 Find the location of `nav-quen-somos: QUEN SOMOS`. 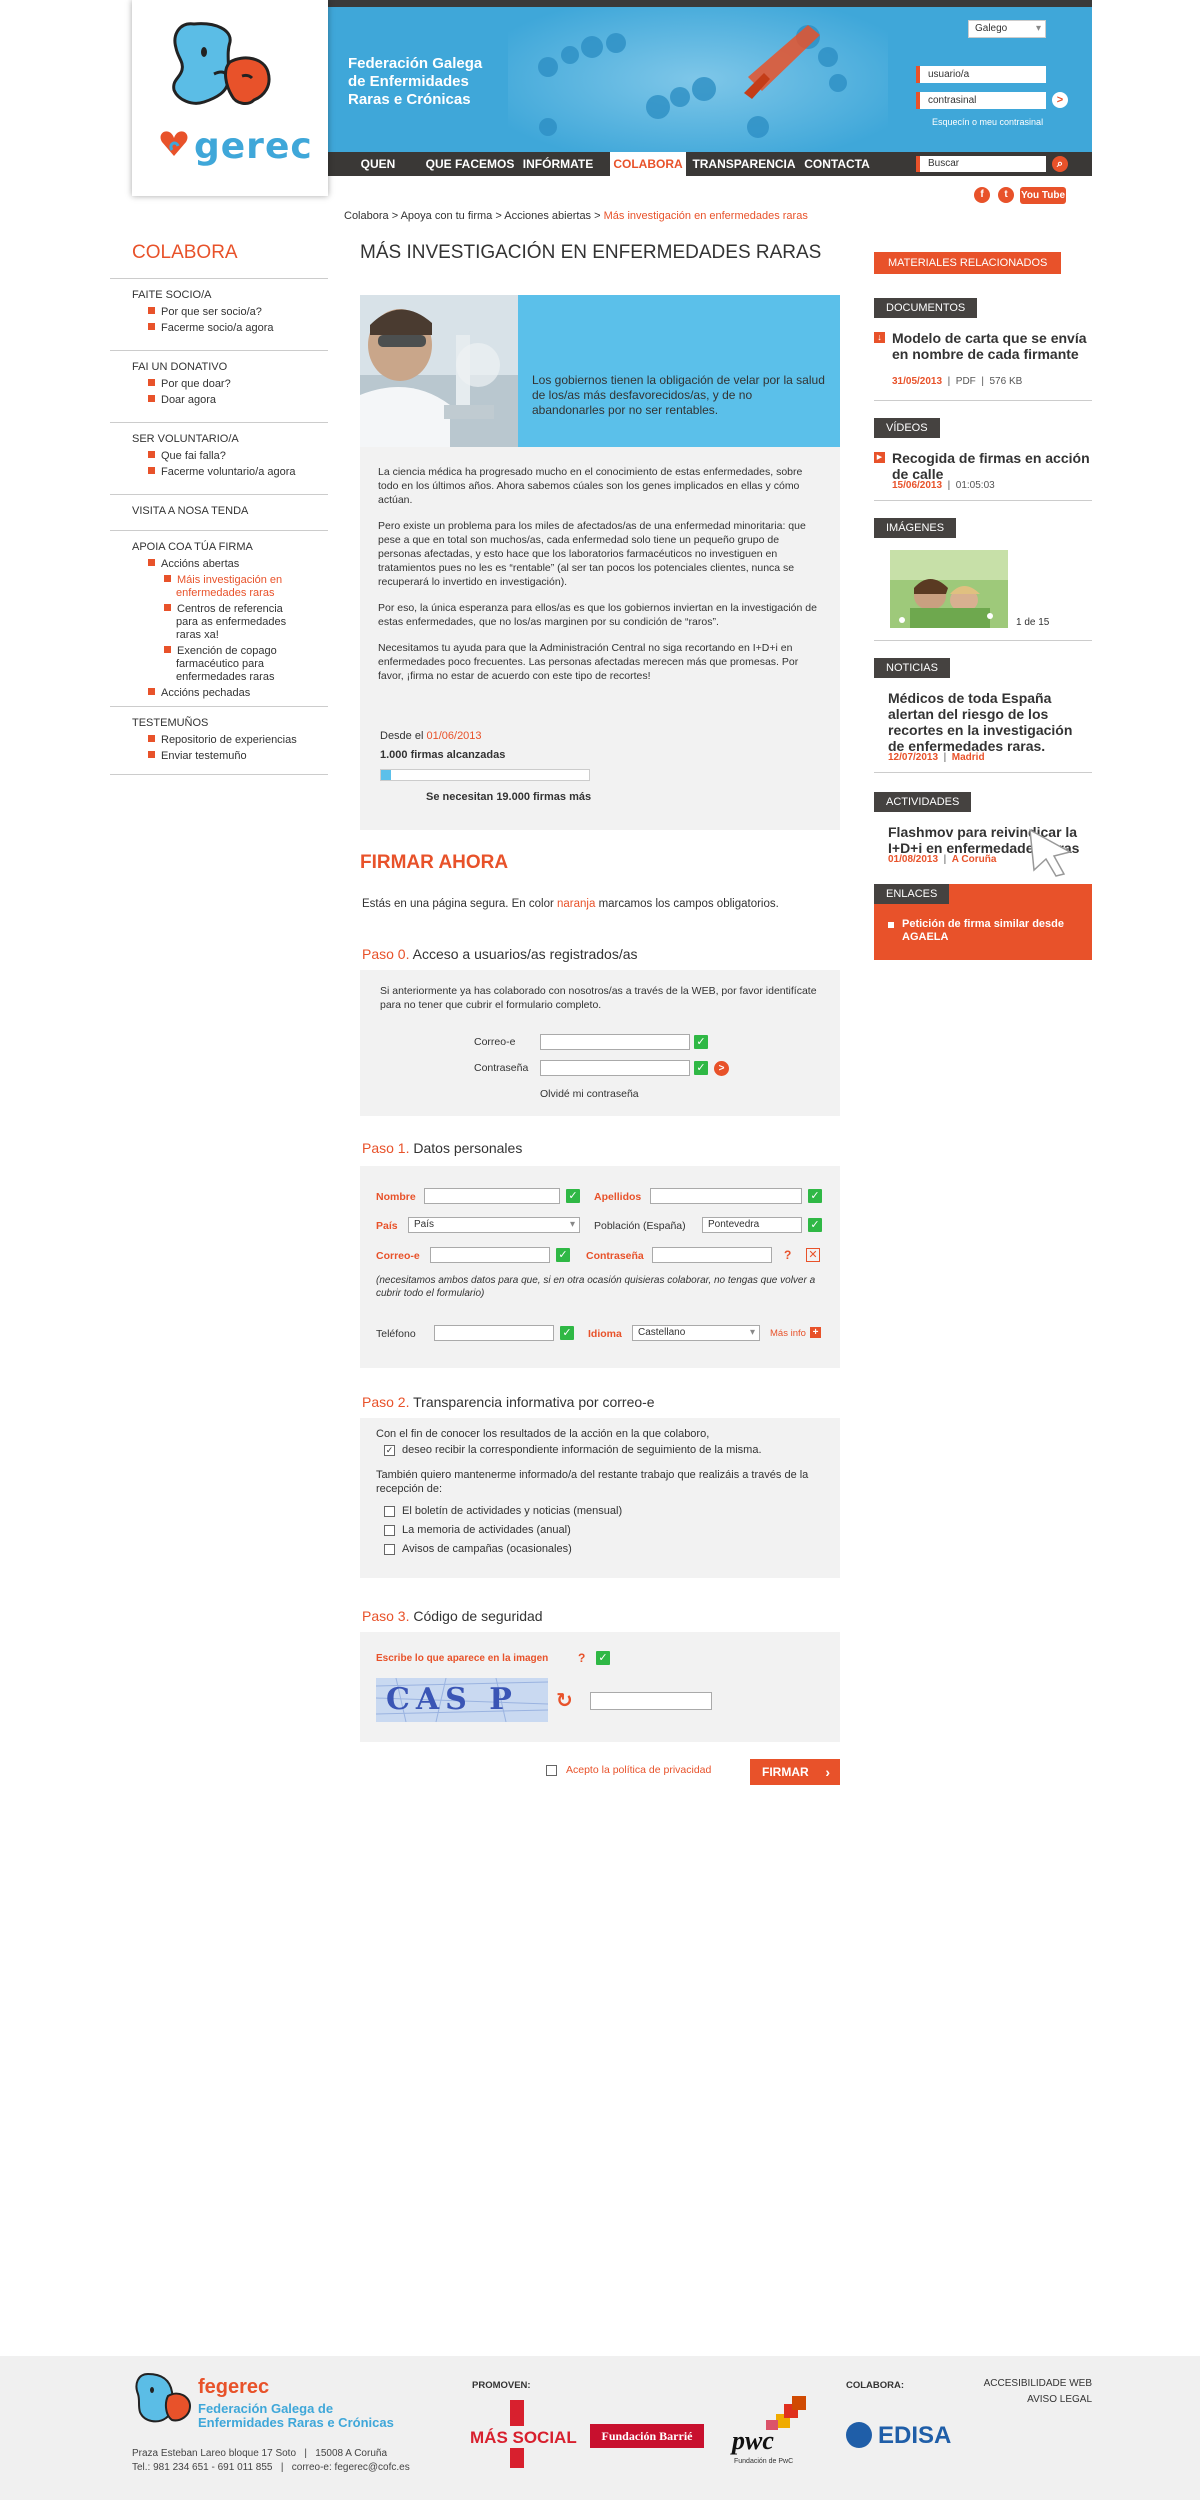

nav-quen-somos: QUEN SOMOS is located at coordinates (378, 173).